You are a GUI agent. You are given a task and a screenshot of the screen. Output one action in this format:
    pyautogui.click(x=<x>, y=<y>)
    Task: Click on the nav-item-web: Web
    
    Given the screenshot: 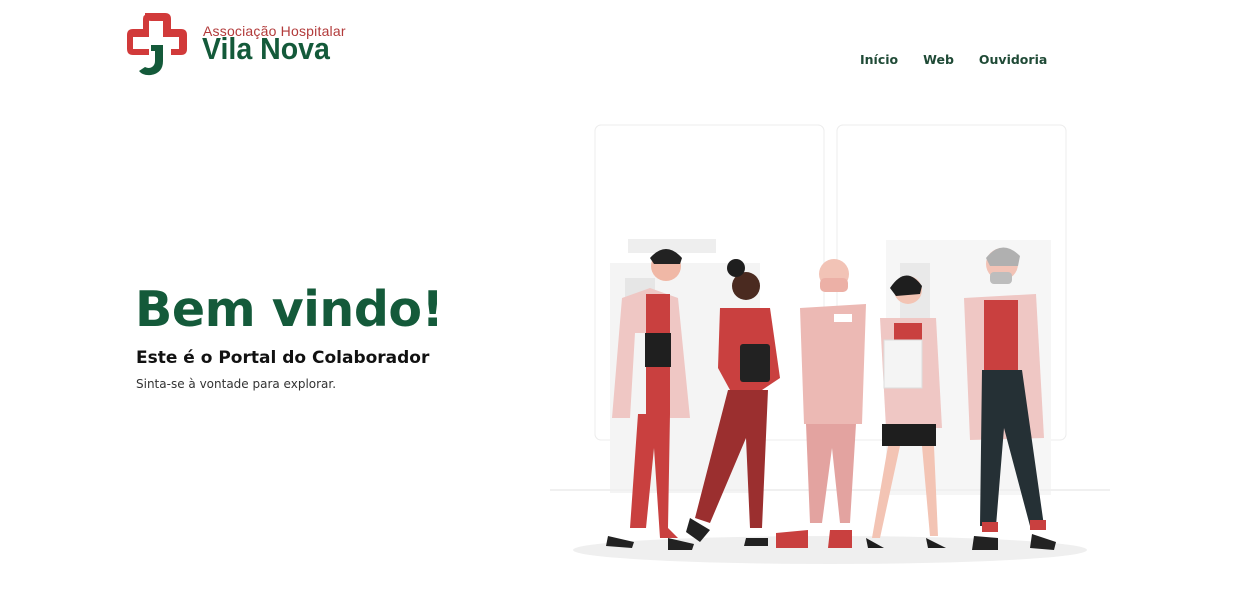 What is the action you would take?
    pyautogui.click(x=938, y=59)
    